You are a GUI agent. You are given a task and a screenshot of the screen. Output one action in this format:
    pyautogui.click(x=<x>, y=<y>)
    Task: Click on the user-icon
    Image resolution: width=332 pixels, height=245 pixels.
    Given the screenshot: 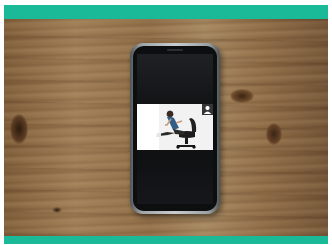 What is the action you would take?
    pyautogui.click(x=207, y=109)
    